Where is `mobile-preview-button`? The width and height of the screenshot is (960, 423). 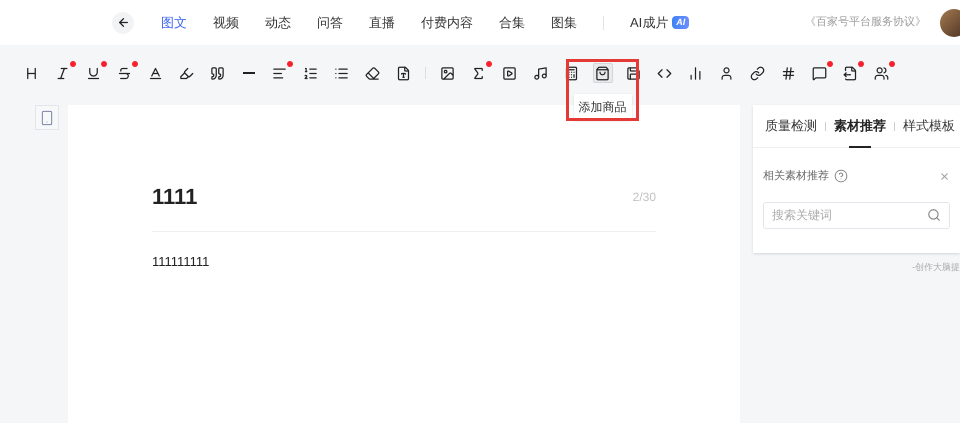 mobile-preview-button is located at coordinates (47, 117).